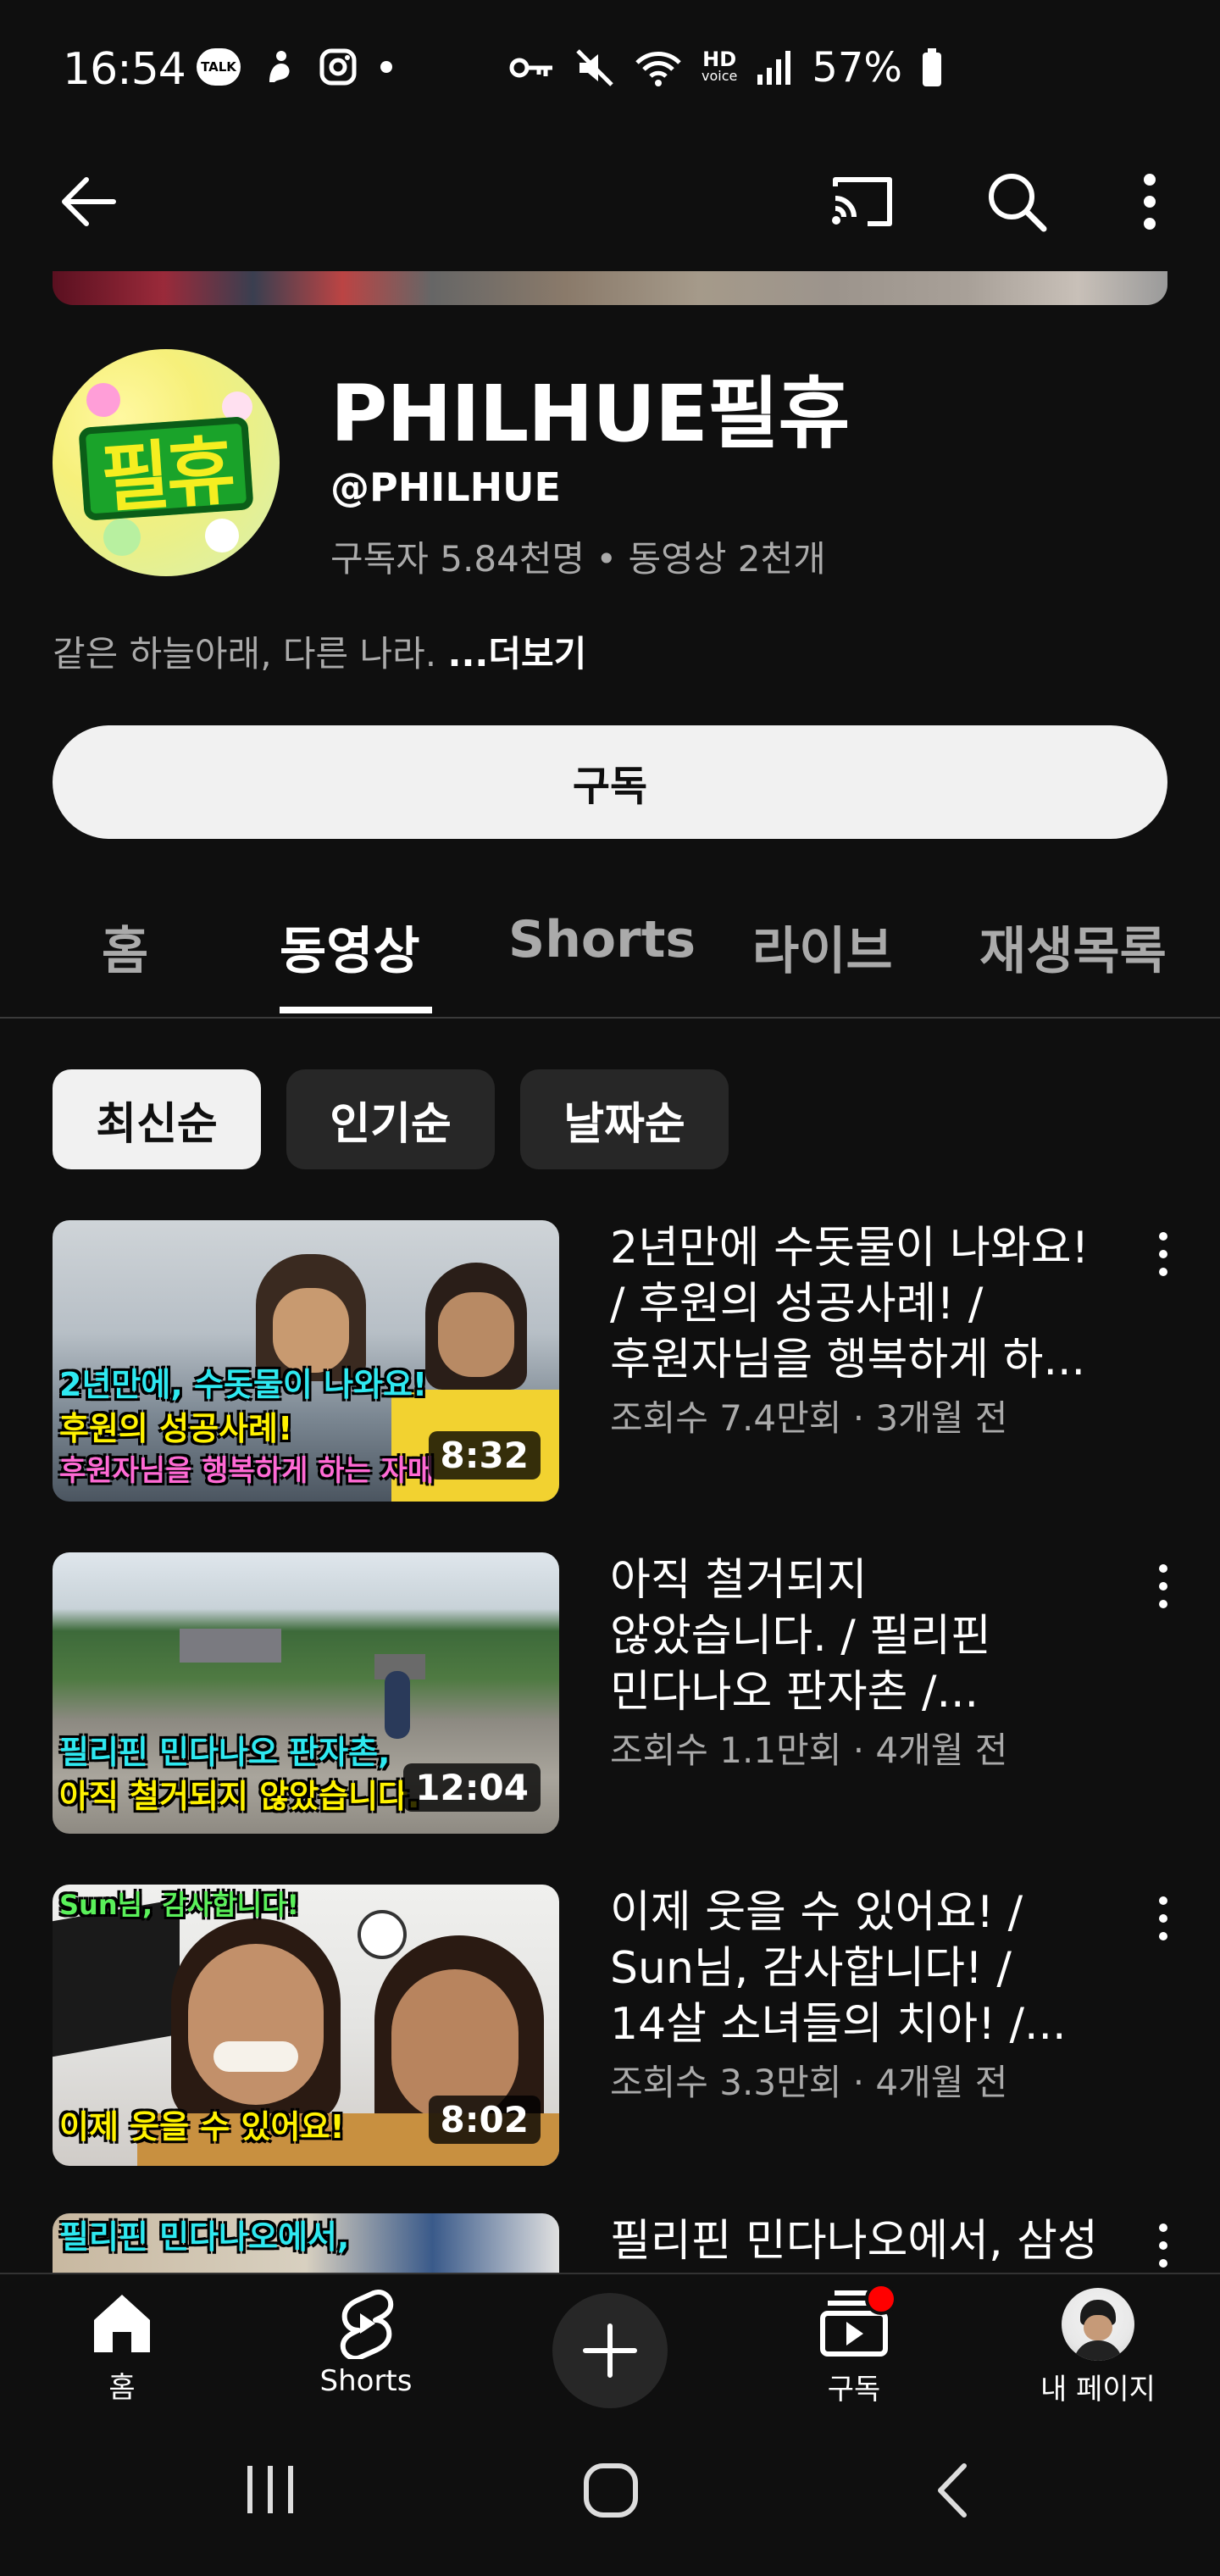 Image resolution: width=1220 pixels, height=2576 pixels. What do you see at coordinates (658, 69) in the screenshot?
I see `wifi-icon` at bounding box center [658, 69].